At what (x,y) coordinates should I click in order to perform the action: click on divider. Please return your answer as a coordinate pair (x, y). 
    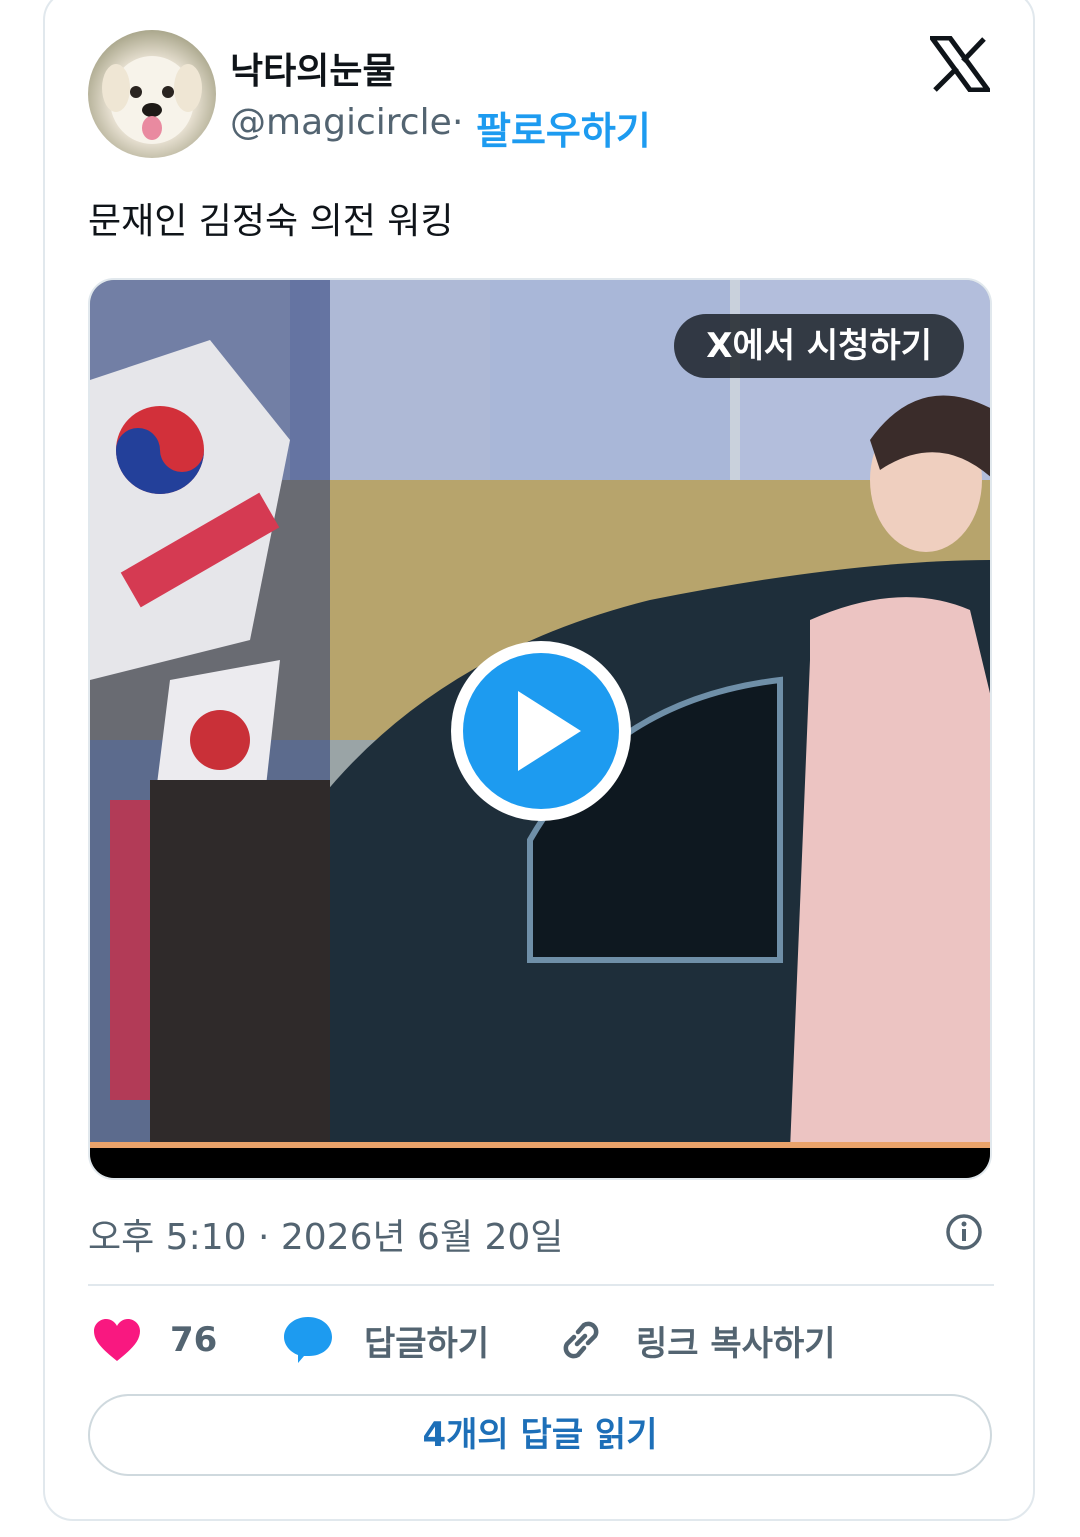
    Looking at the image, I should click on (541, 1285).